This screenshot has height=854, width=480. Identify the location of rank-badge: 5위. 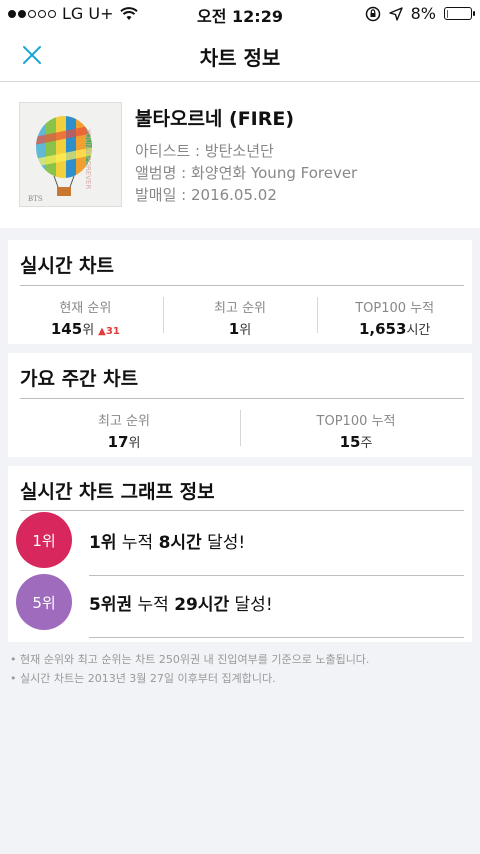
(44, 602).